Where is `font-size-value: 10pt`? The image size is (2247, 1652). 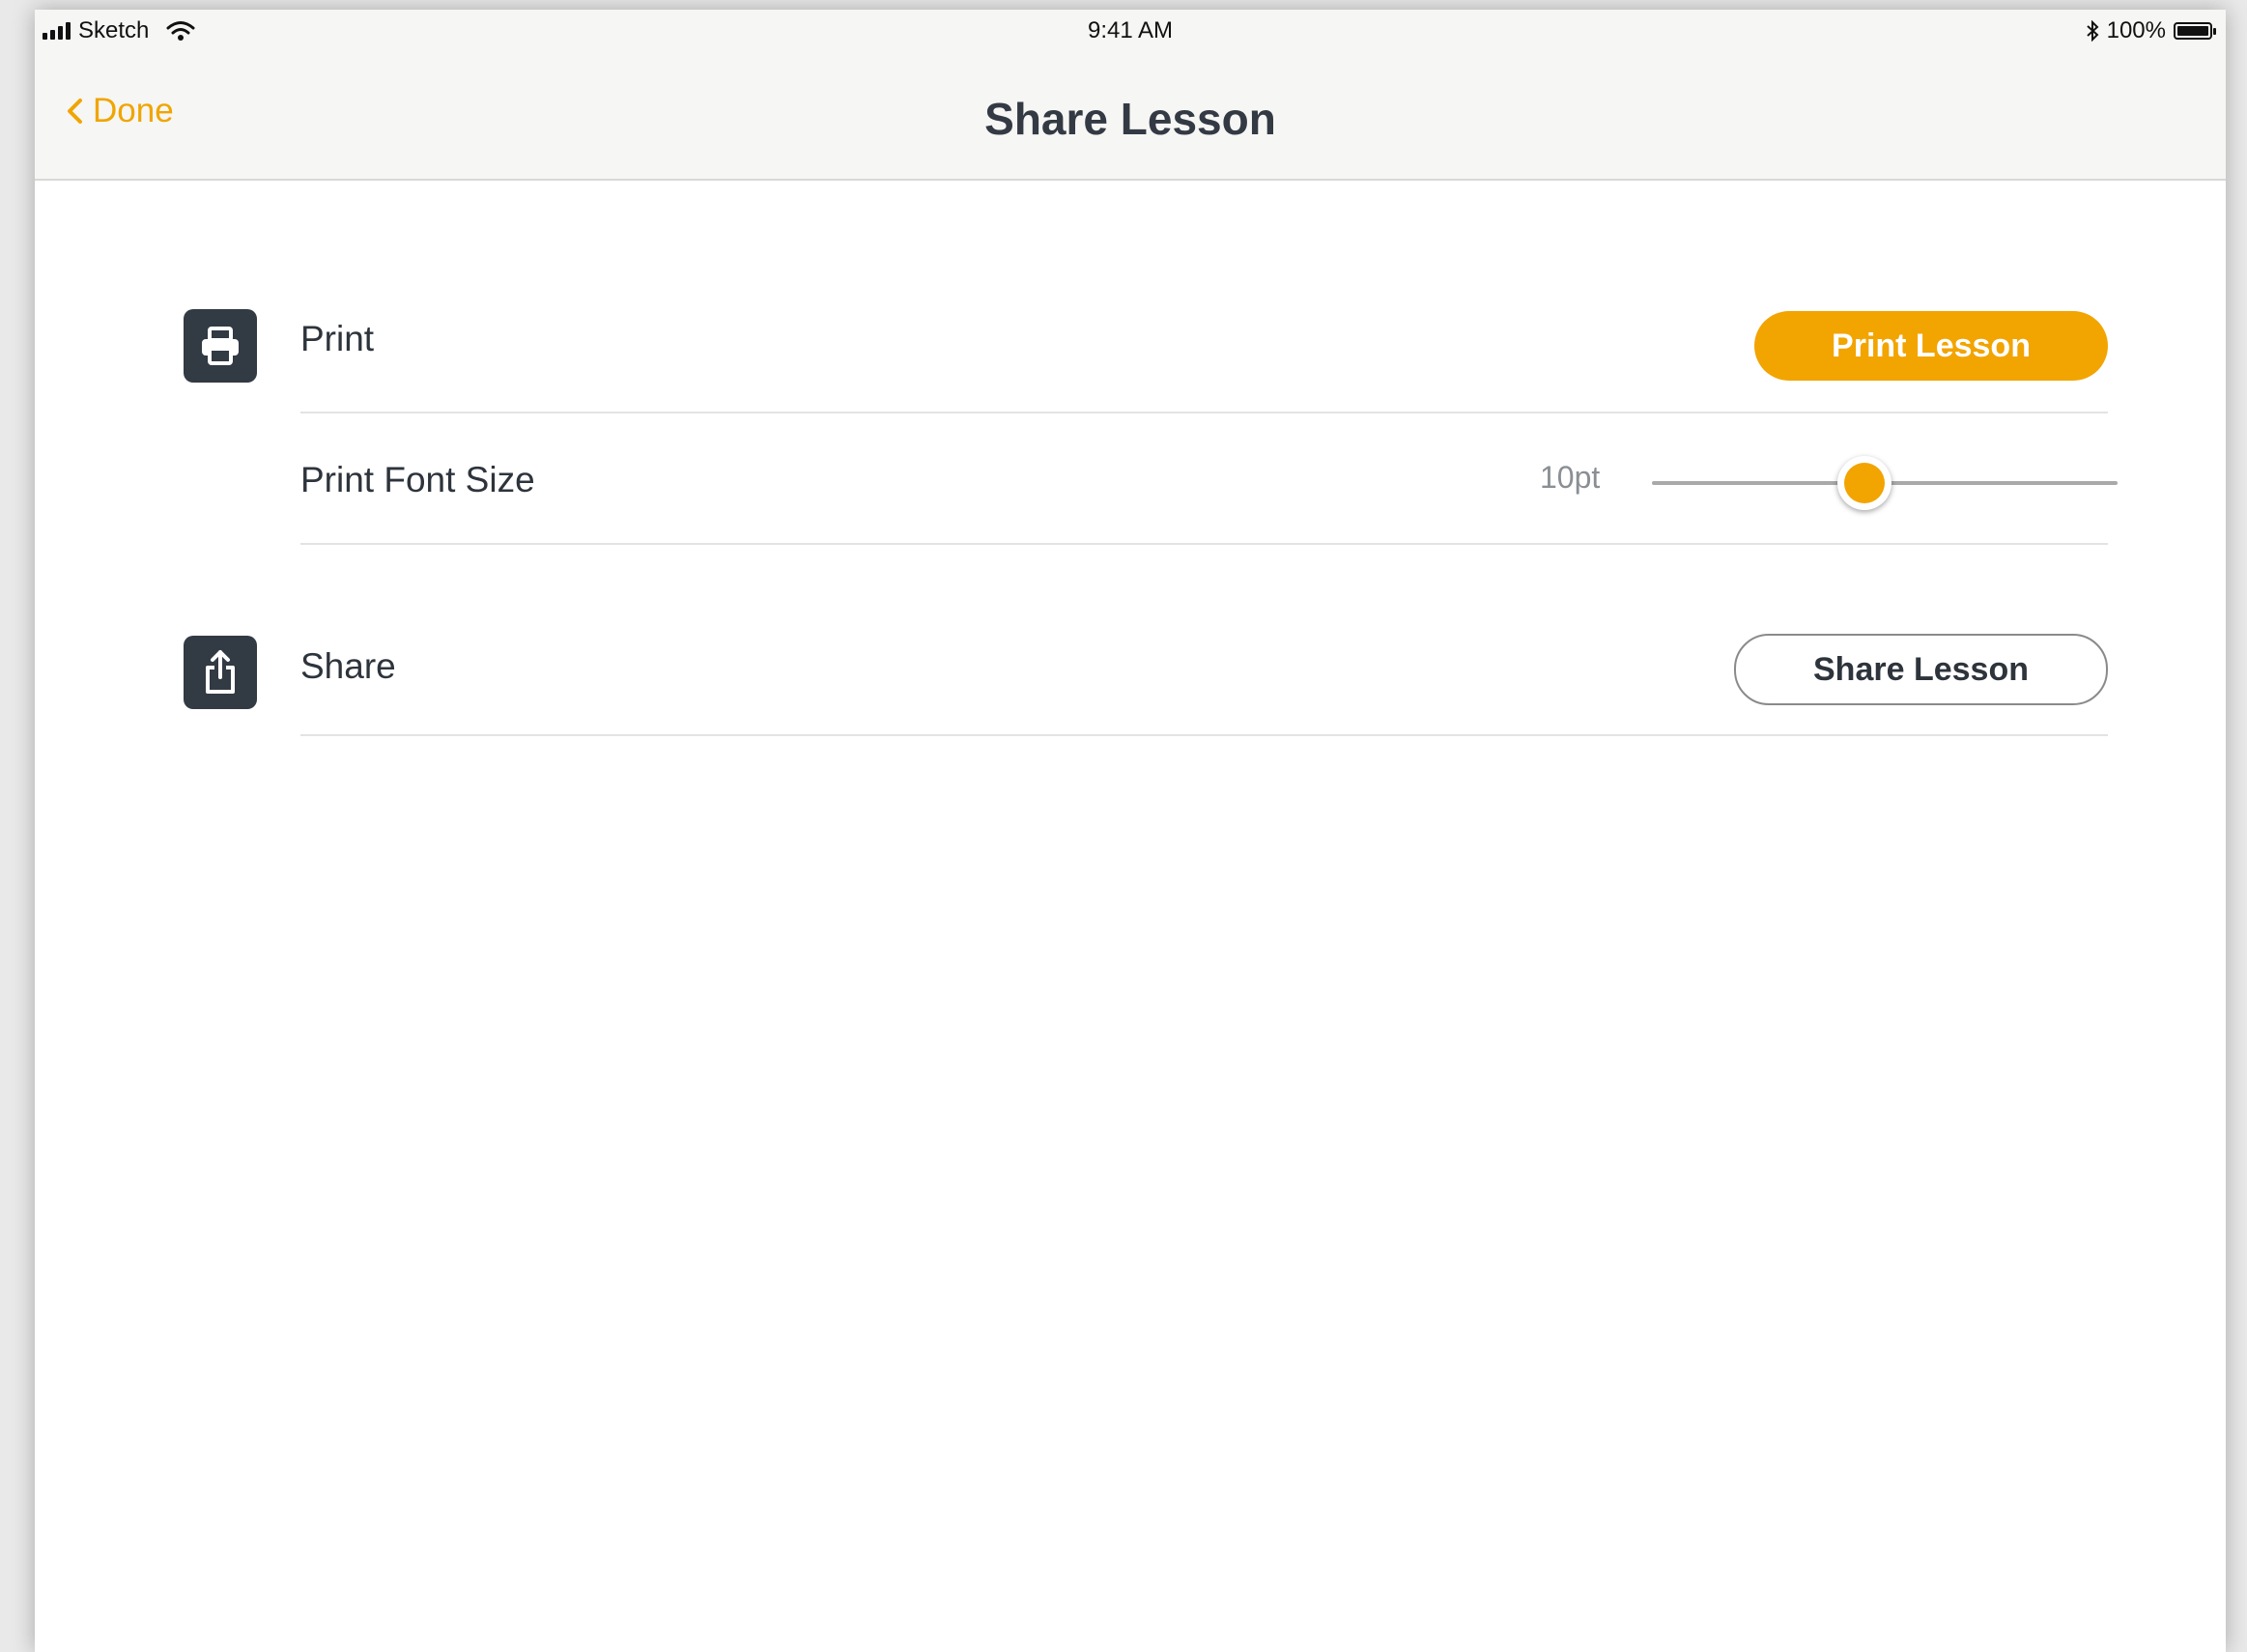 font-size-value: 10pt is located at coordinates (1570, 477).